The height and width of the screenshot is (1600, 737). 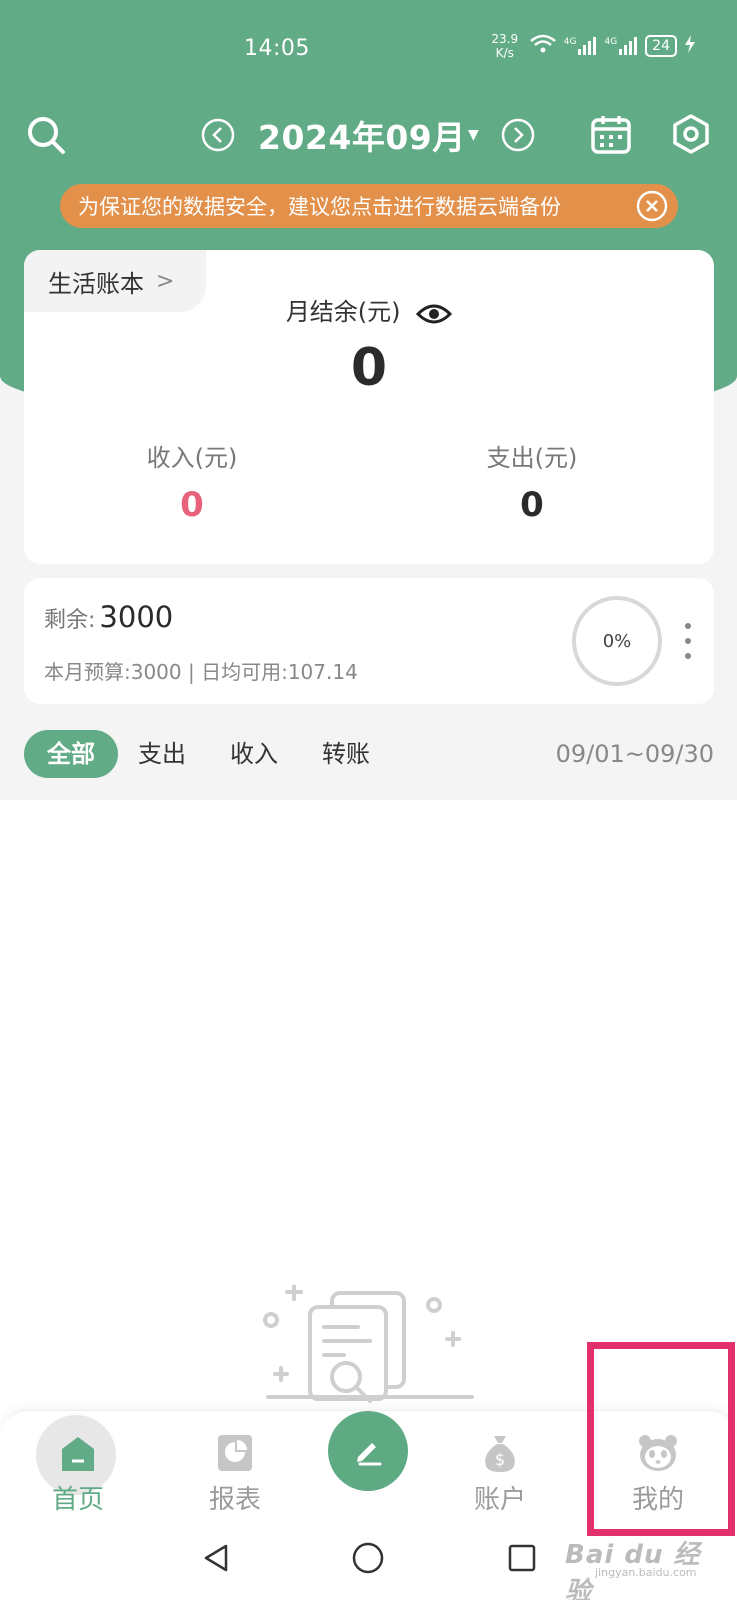 I want to click on tab-transfer: 转账, so click(x=346, y=754).